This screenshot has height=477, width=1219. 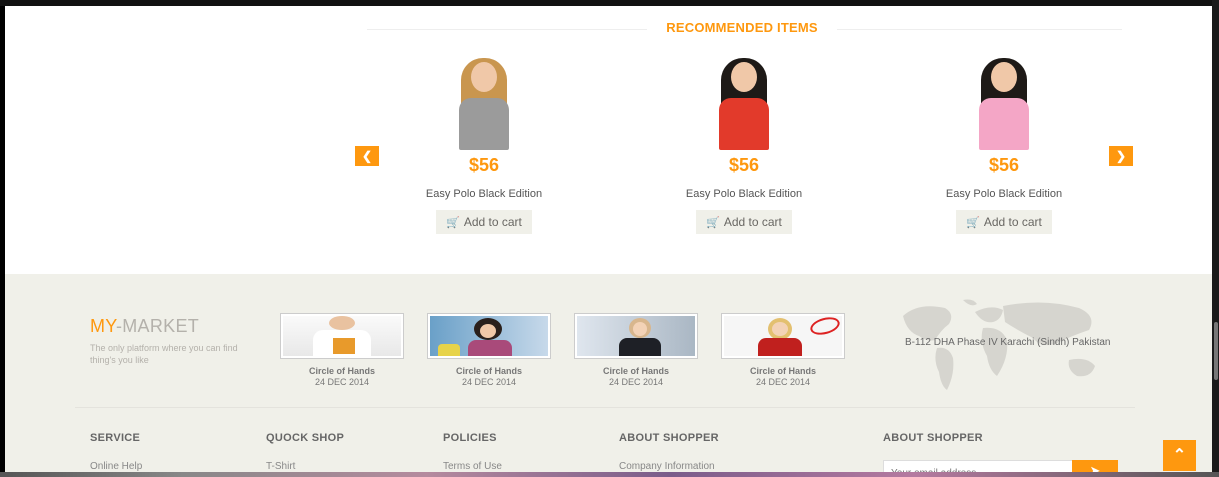 I want to click on footer-column-about-shopper: ABOUT SHOPPER Company Information, so click(x=669, y=452).